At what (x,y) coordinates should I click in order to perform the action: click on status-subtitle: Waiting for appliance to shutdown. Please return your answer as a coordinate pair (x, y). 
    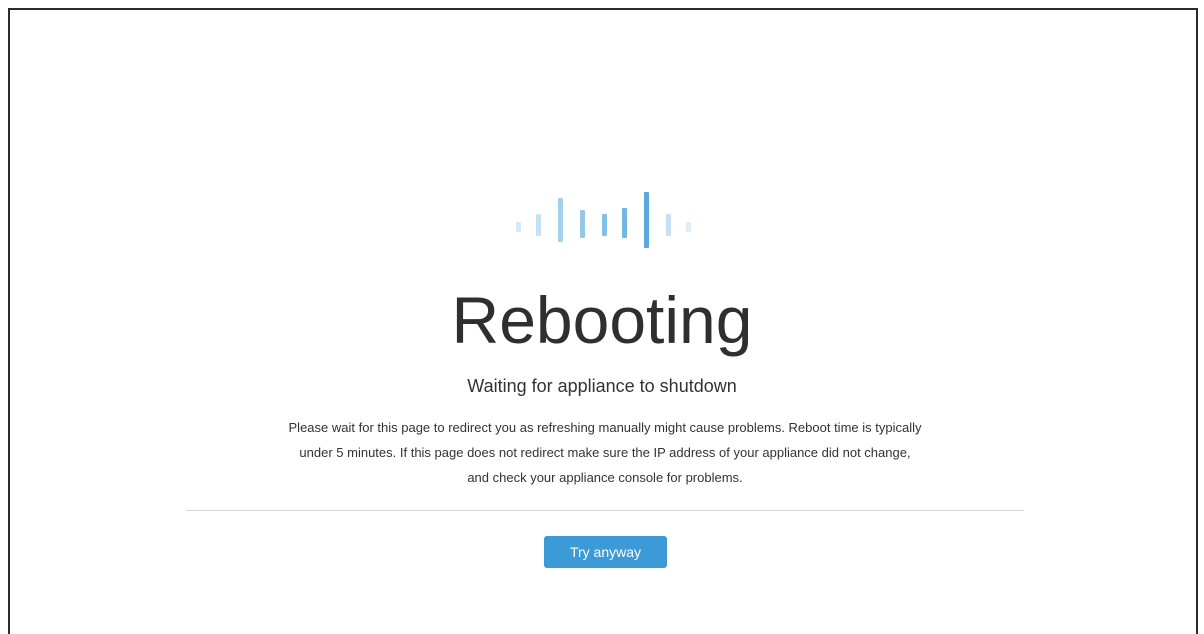
    Looking at the image, I should click on (602, 386).